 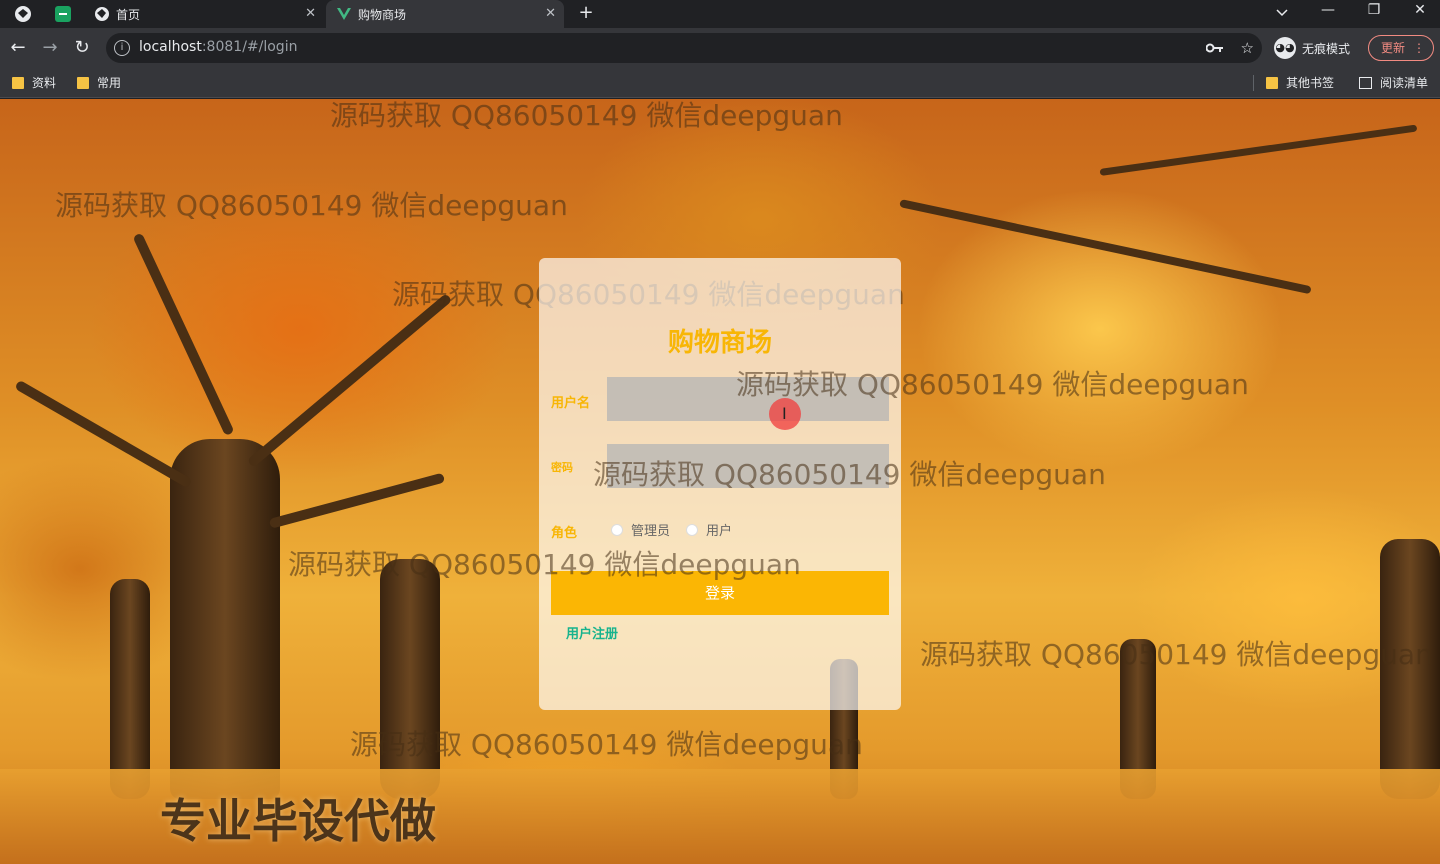 What do you see at coordinates (122, 48) in the screenshot?
I see `site-info-icon: i` at bounding box center [122, 48].